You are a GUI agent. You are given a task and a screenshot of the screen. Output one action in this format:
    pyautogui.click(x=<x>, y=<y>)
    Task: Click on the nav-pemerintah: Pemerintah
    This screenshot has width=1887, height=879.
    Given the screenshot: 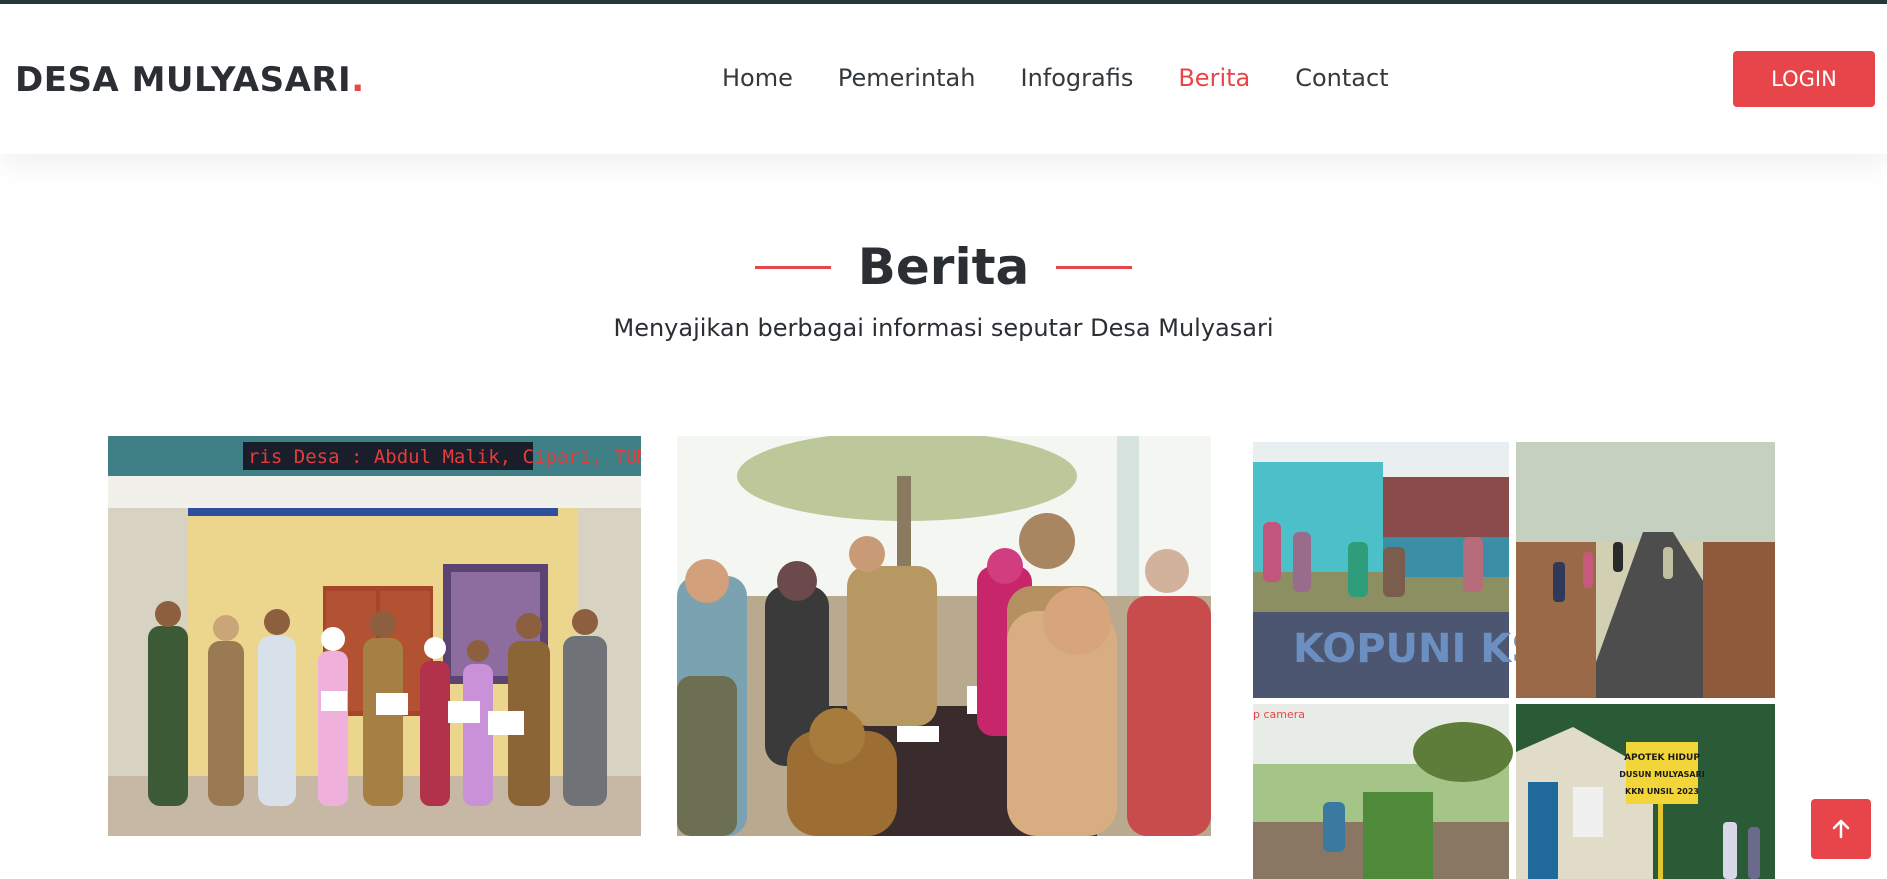 What is the action you would take?
    pyautogui.click(x=907, y=78)
    